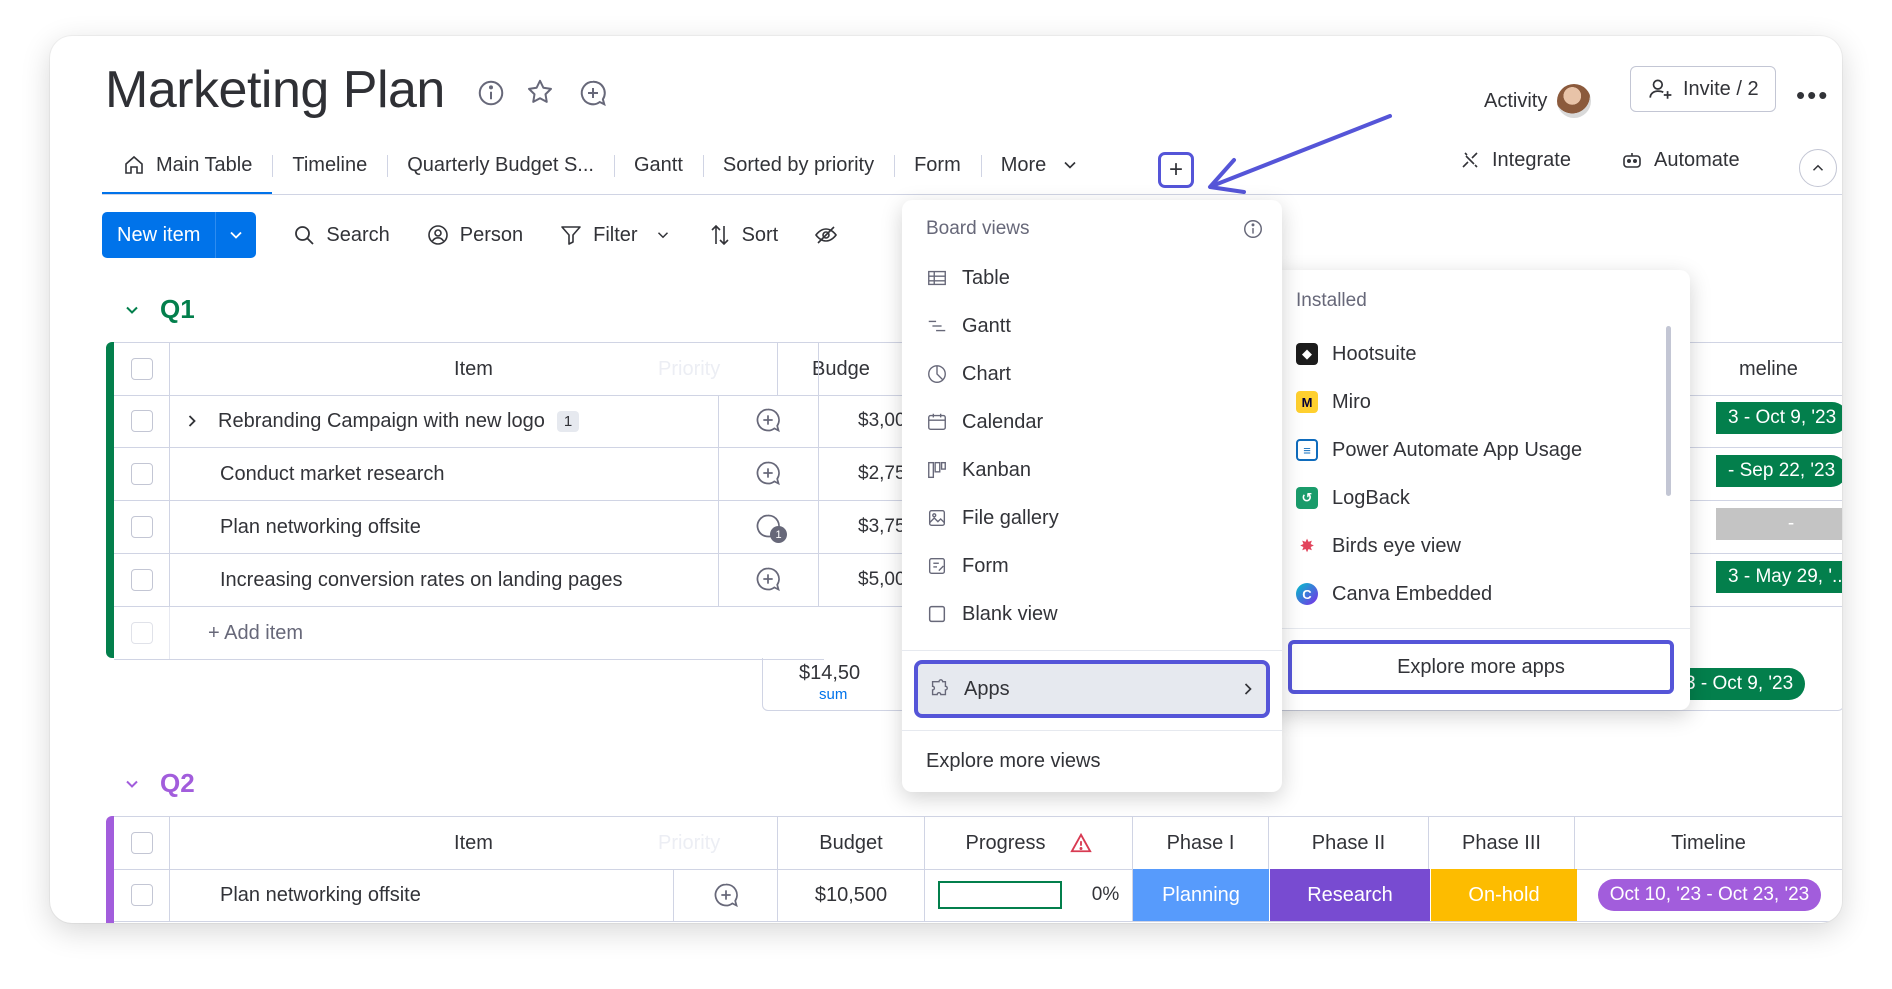 The image size is (1892, 989). I want to click on tab-more: More, so click(1040, 165).